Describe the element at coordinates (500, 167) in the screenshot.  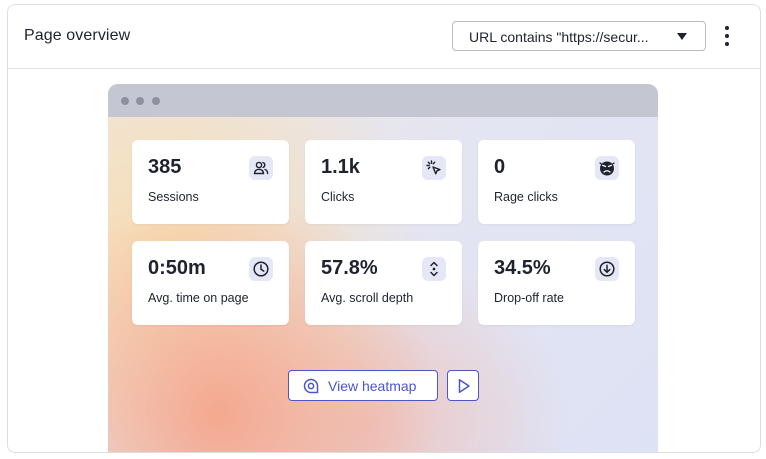
I see `stat-value: 0` at that location.